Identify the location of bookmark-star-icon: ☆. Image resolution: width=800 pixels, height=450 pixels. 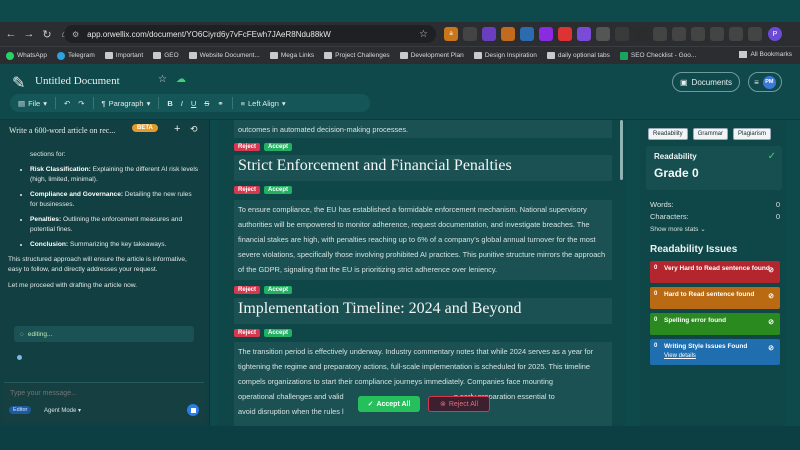
(423, 34).